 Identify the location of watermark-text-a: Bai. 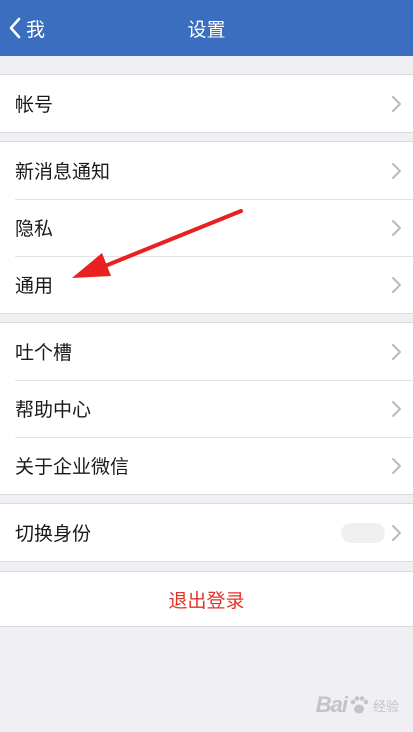
(331, 704).